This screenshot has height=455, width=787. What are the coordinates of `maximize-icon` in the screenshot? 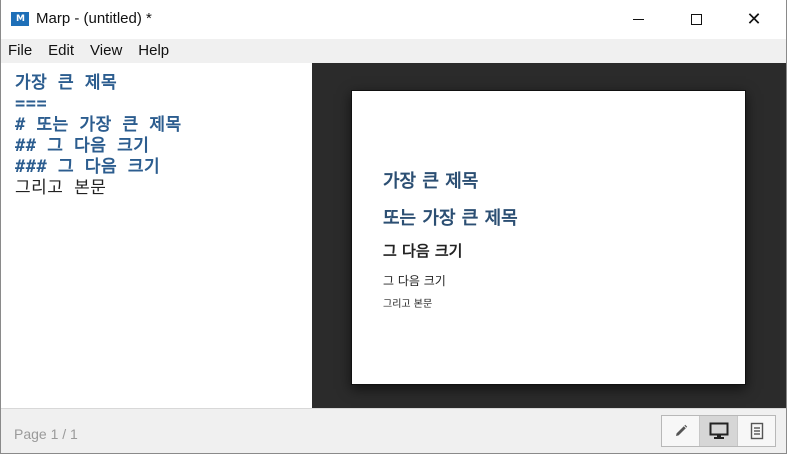 It's located at (696, 19).